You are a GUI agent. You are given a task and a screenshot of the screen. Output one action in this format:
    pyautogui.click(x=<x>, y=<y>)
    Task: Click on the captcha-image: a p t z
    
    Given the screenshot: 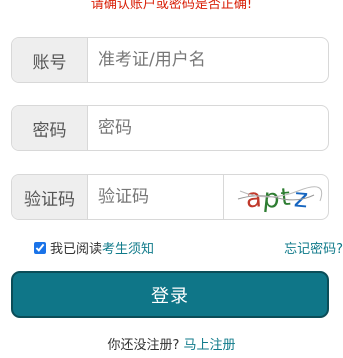 What is the action you would take?
    pyautogui.click(x=275, y=197)
    